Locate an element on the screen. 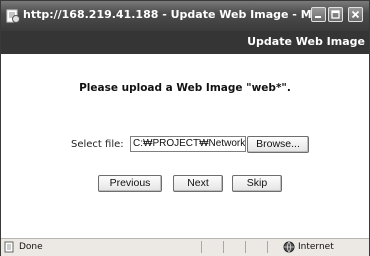 The height and width of the screenshot is (256, 370). upload-instruction: Please upload a Web Image "web*". is located at coordinates (185, 88).